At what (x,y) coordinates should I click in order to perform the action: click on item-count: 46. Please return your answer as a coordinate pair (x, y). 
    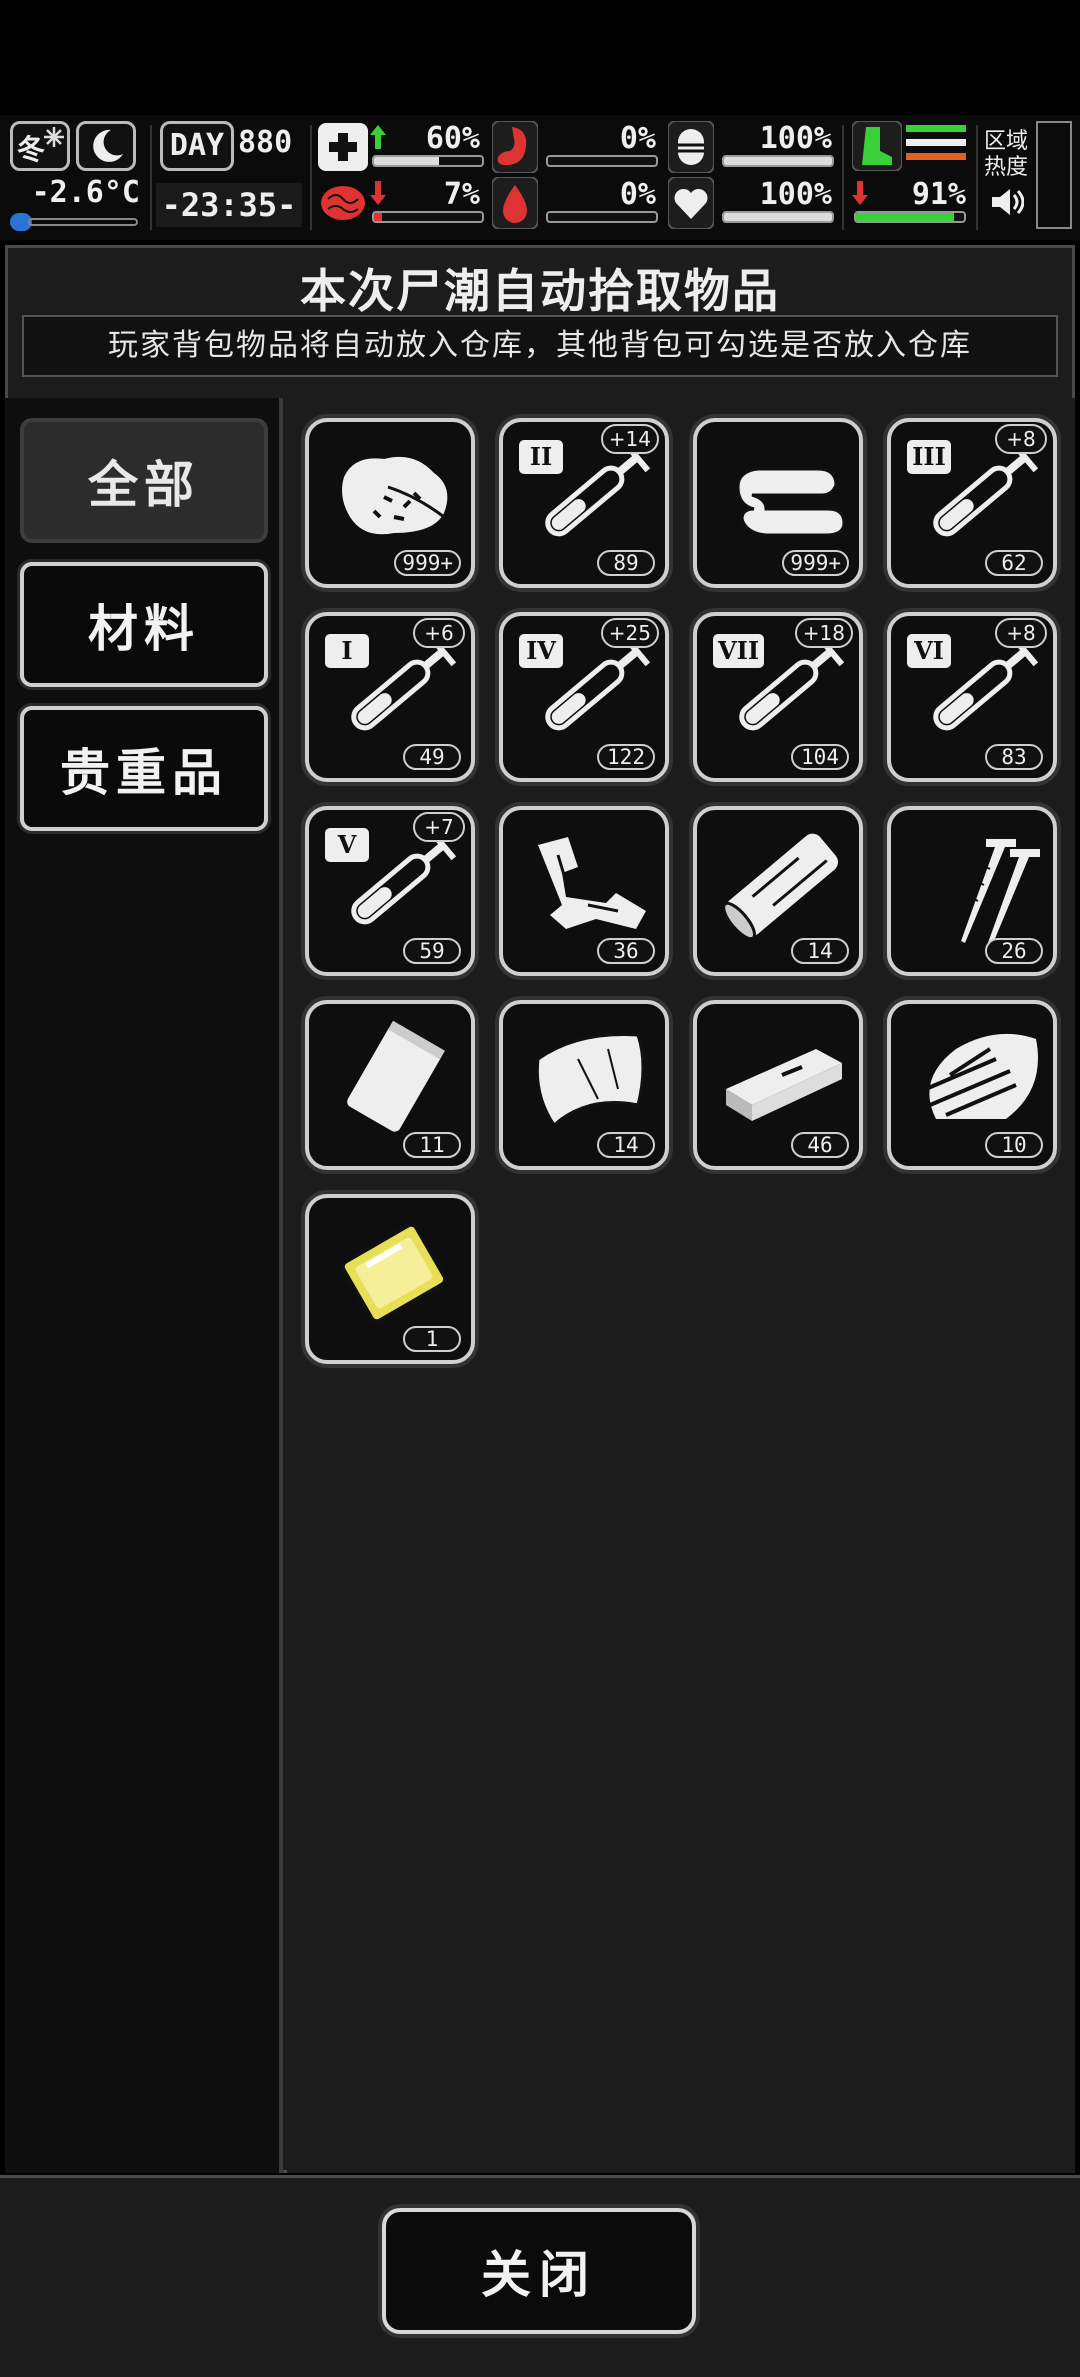
    Looking at the image, I should click on (820, 1145).